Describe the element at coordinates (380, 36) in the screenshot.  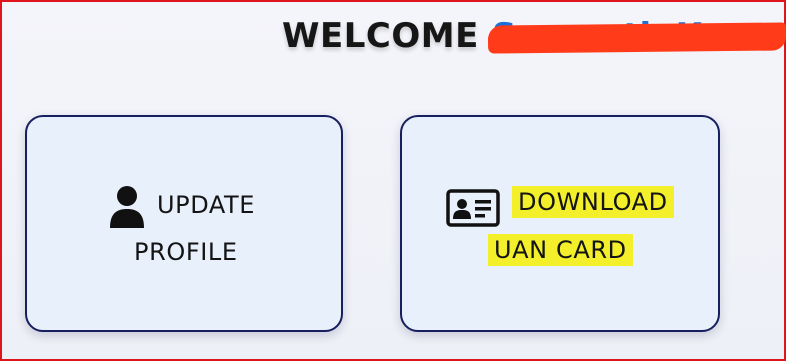
I see `welcome-label: WELCOME` at that location.